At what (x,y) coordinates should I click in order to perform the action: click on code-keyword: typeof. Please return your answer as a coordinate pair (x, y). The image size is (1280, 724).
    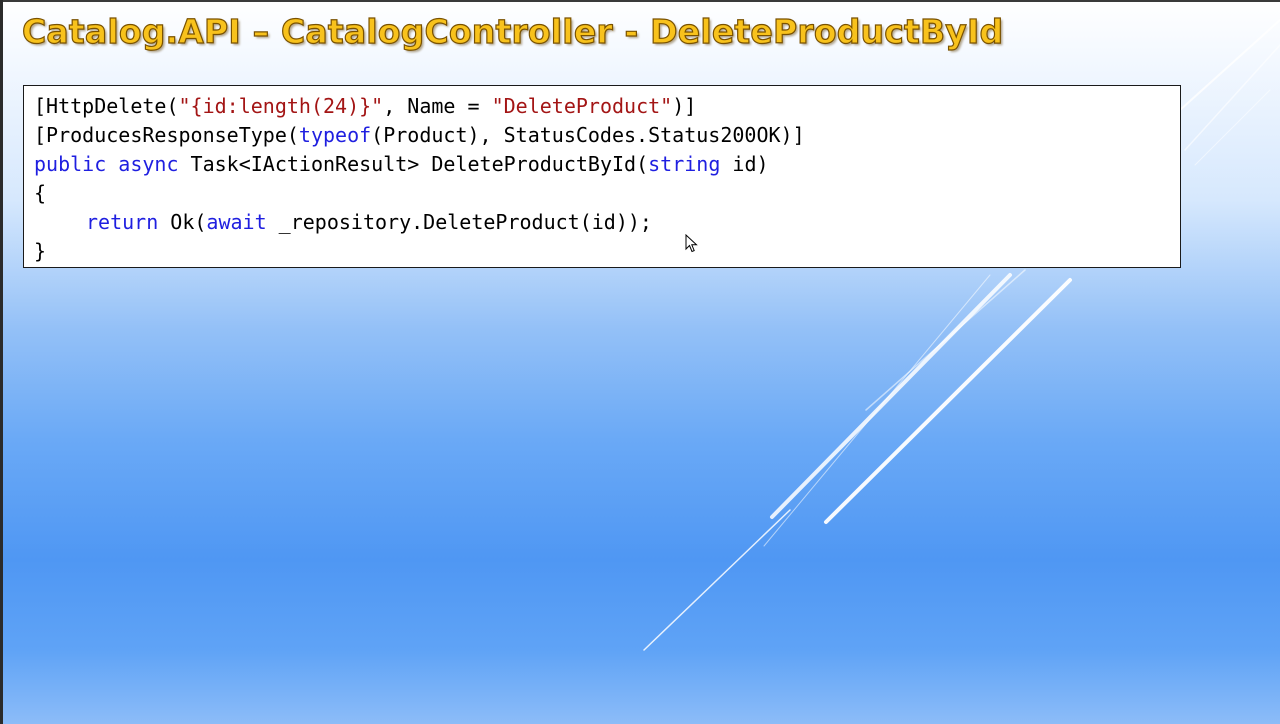
    Looking at the image, I should click on (335, 135).